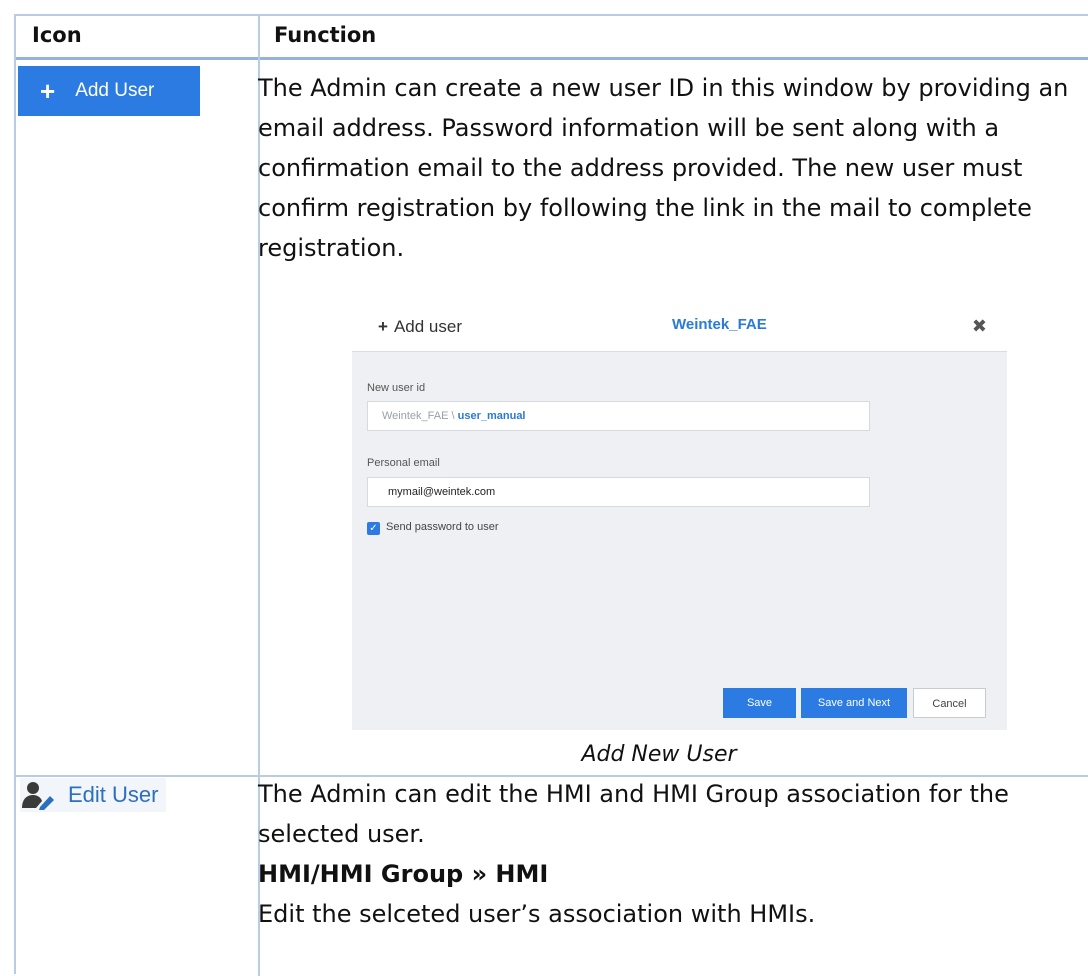  Describe the element at coordinates (418, 416) in the screenshot. I see `user-id-prefix: Weintek_FAE \` at that location.